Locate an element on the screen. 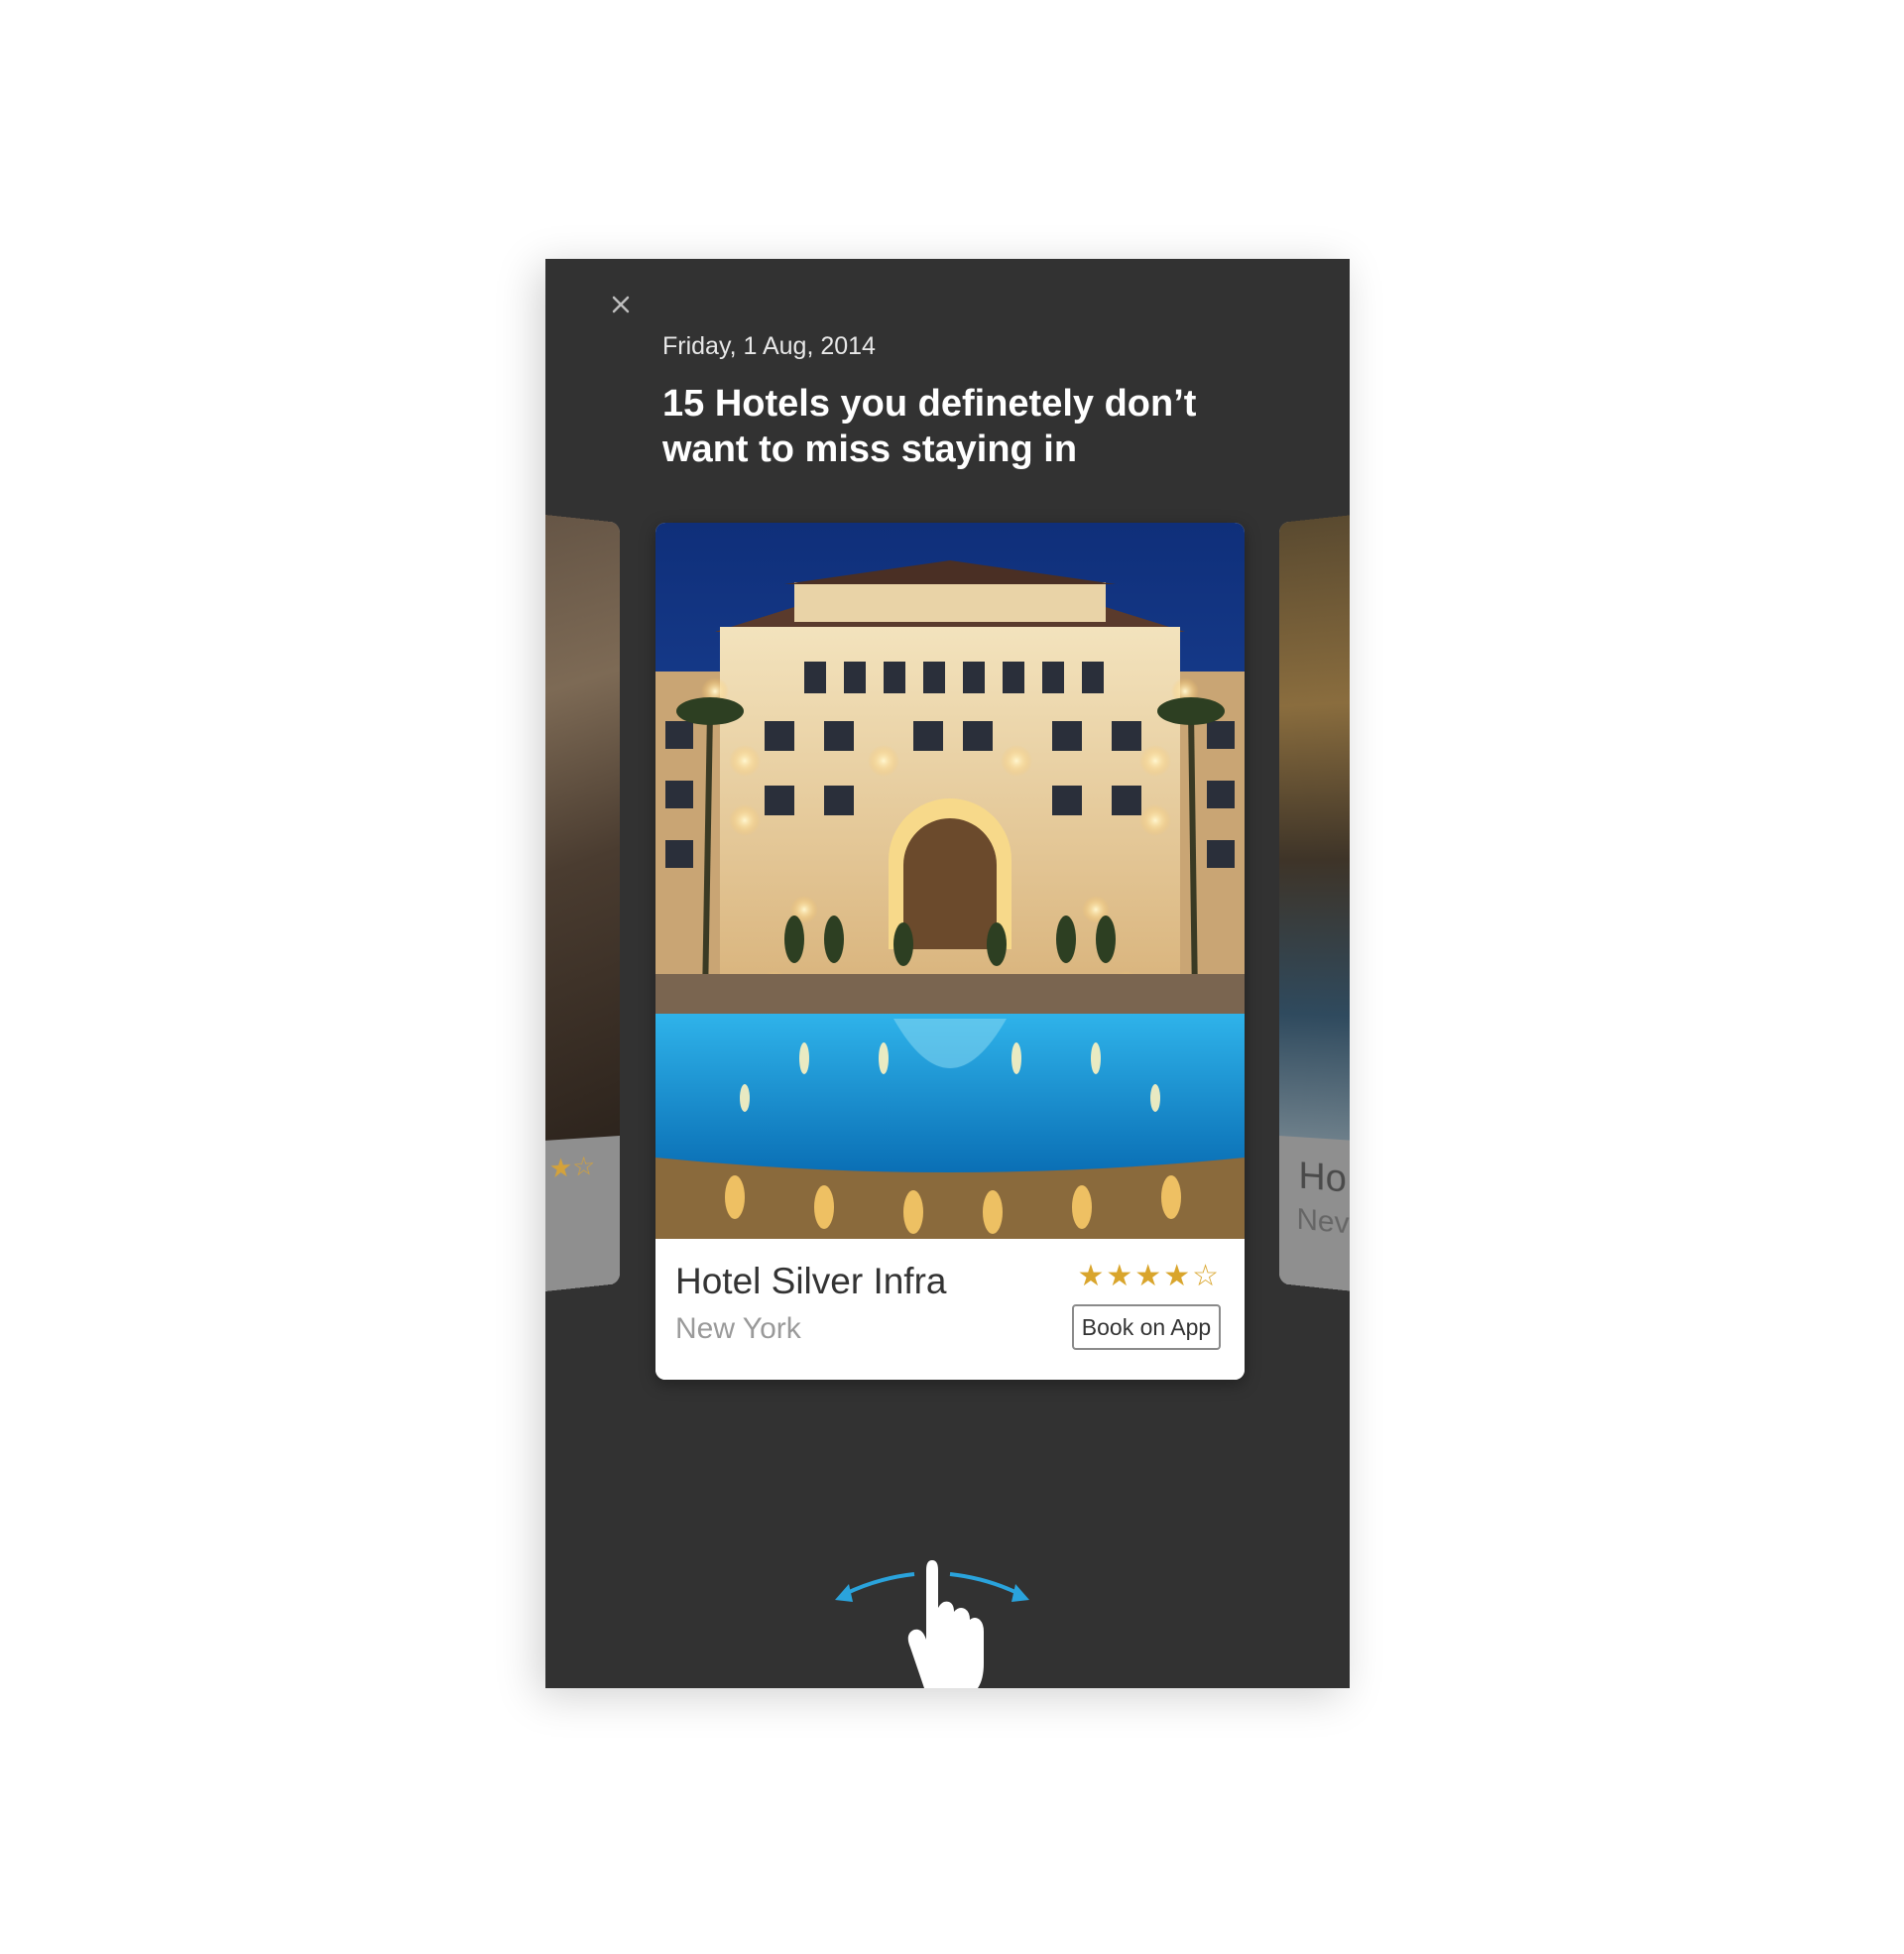 The width and height of the screenshot is (1904, 1954). hotel-card-info: Ho Nev is located at coordinates (1314, 1226).